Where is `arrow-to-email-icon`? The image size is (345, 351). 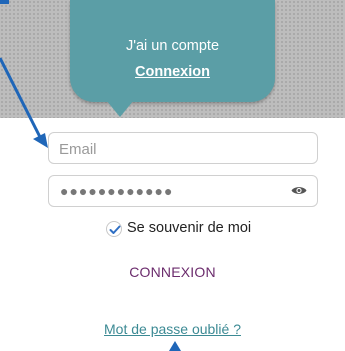 arrow-to-email-icon is located at coordinates (24, 102).